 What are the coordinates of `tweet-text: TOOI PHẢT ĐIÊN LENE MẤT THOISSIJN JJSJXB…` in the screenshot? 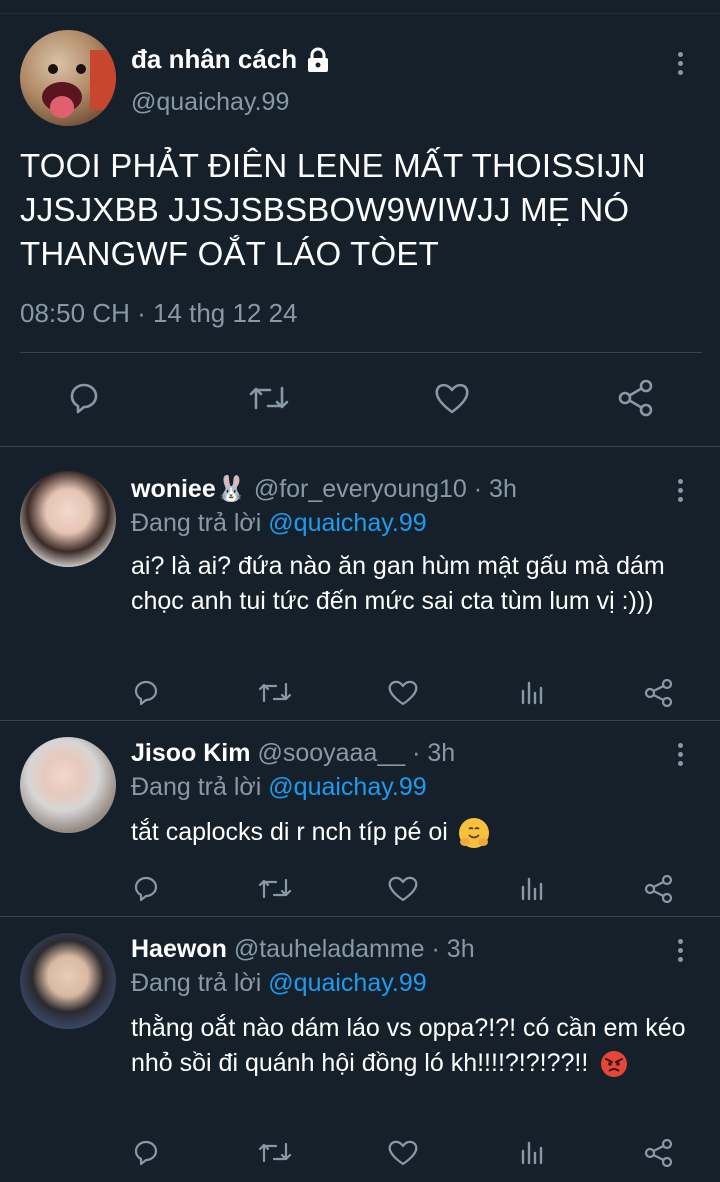 It's located at (333, 209).